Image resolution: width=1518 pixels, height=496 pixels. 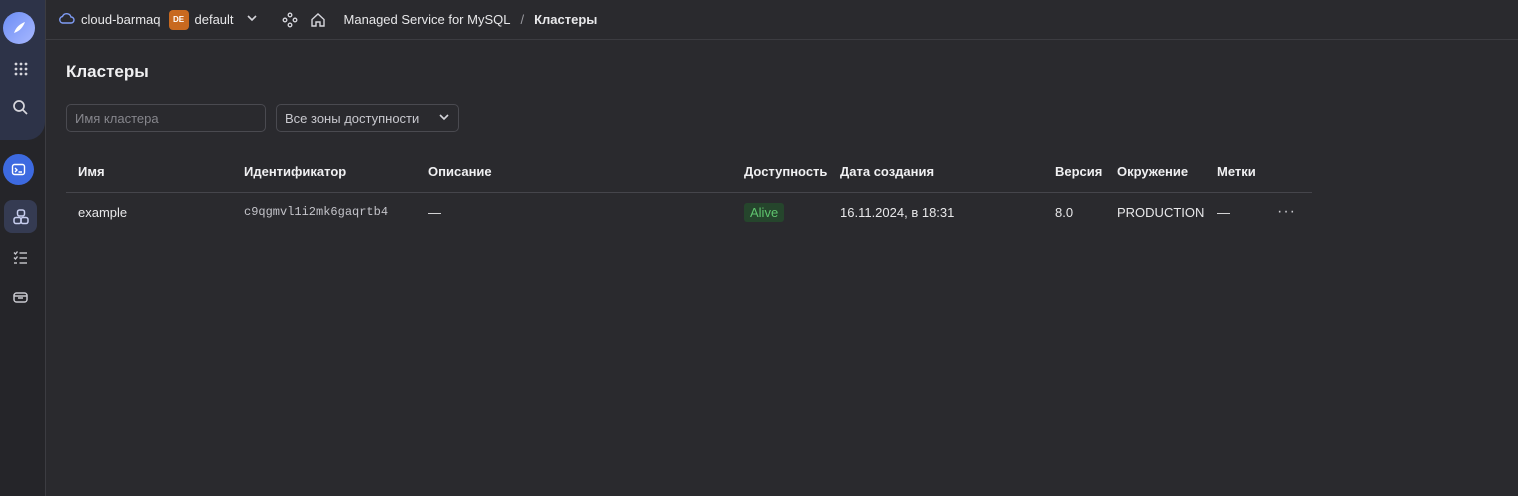 What do you see at coordinates (149, 172) in the screenshot?
I see `column-header-name: Имя` at bounding box center [149, 172].